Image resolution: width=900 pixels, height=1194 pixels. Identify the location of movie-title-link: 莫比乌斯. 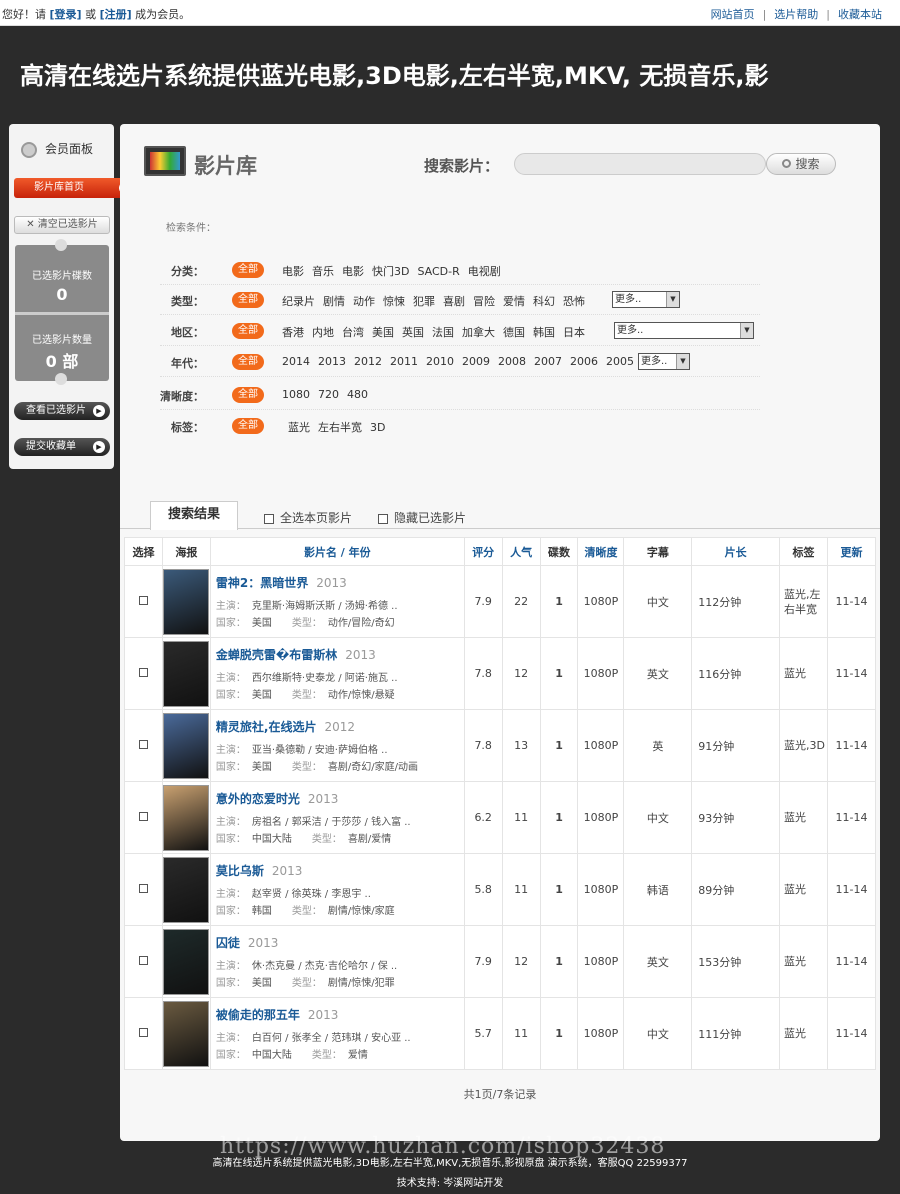
(240, 871).